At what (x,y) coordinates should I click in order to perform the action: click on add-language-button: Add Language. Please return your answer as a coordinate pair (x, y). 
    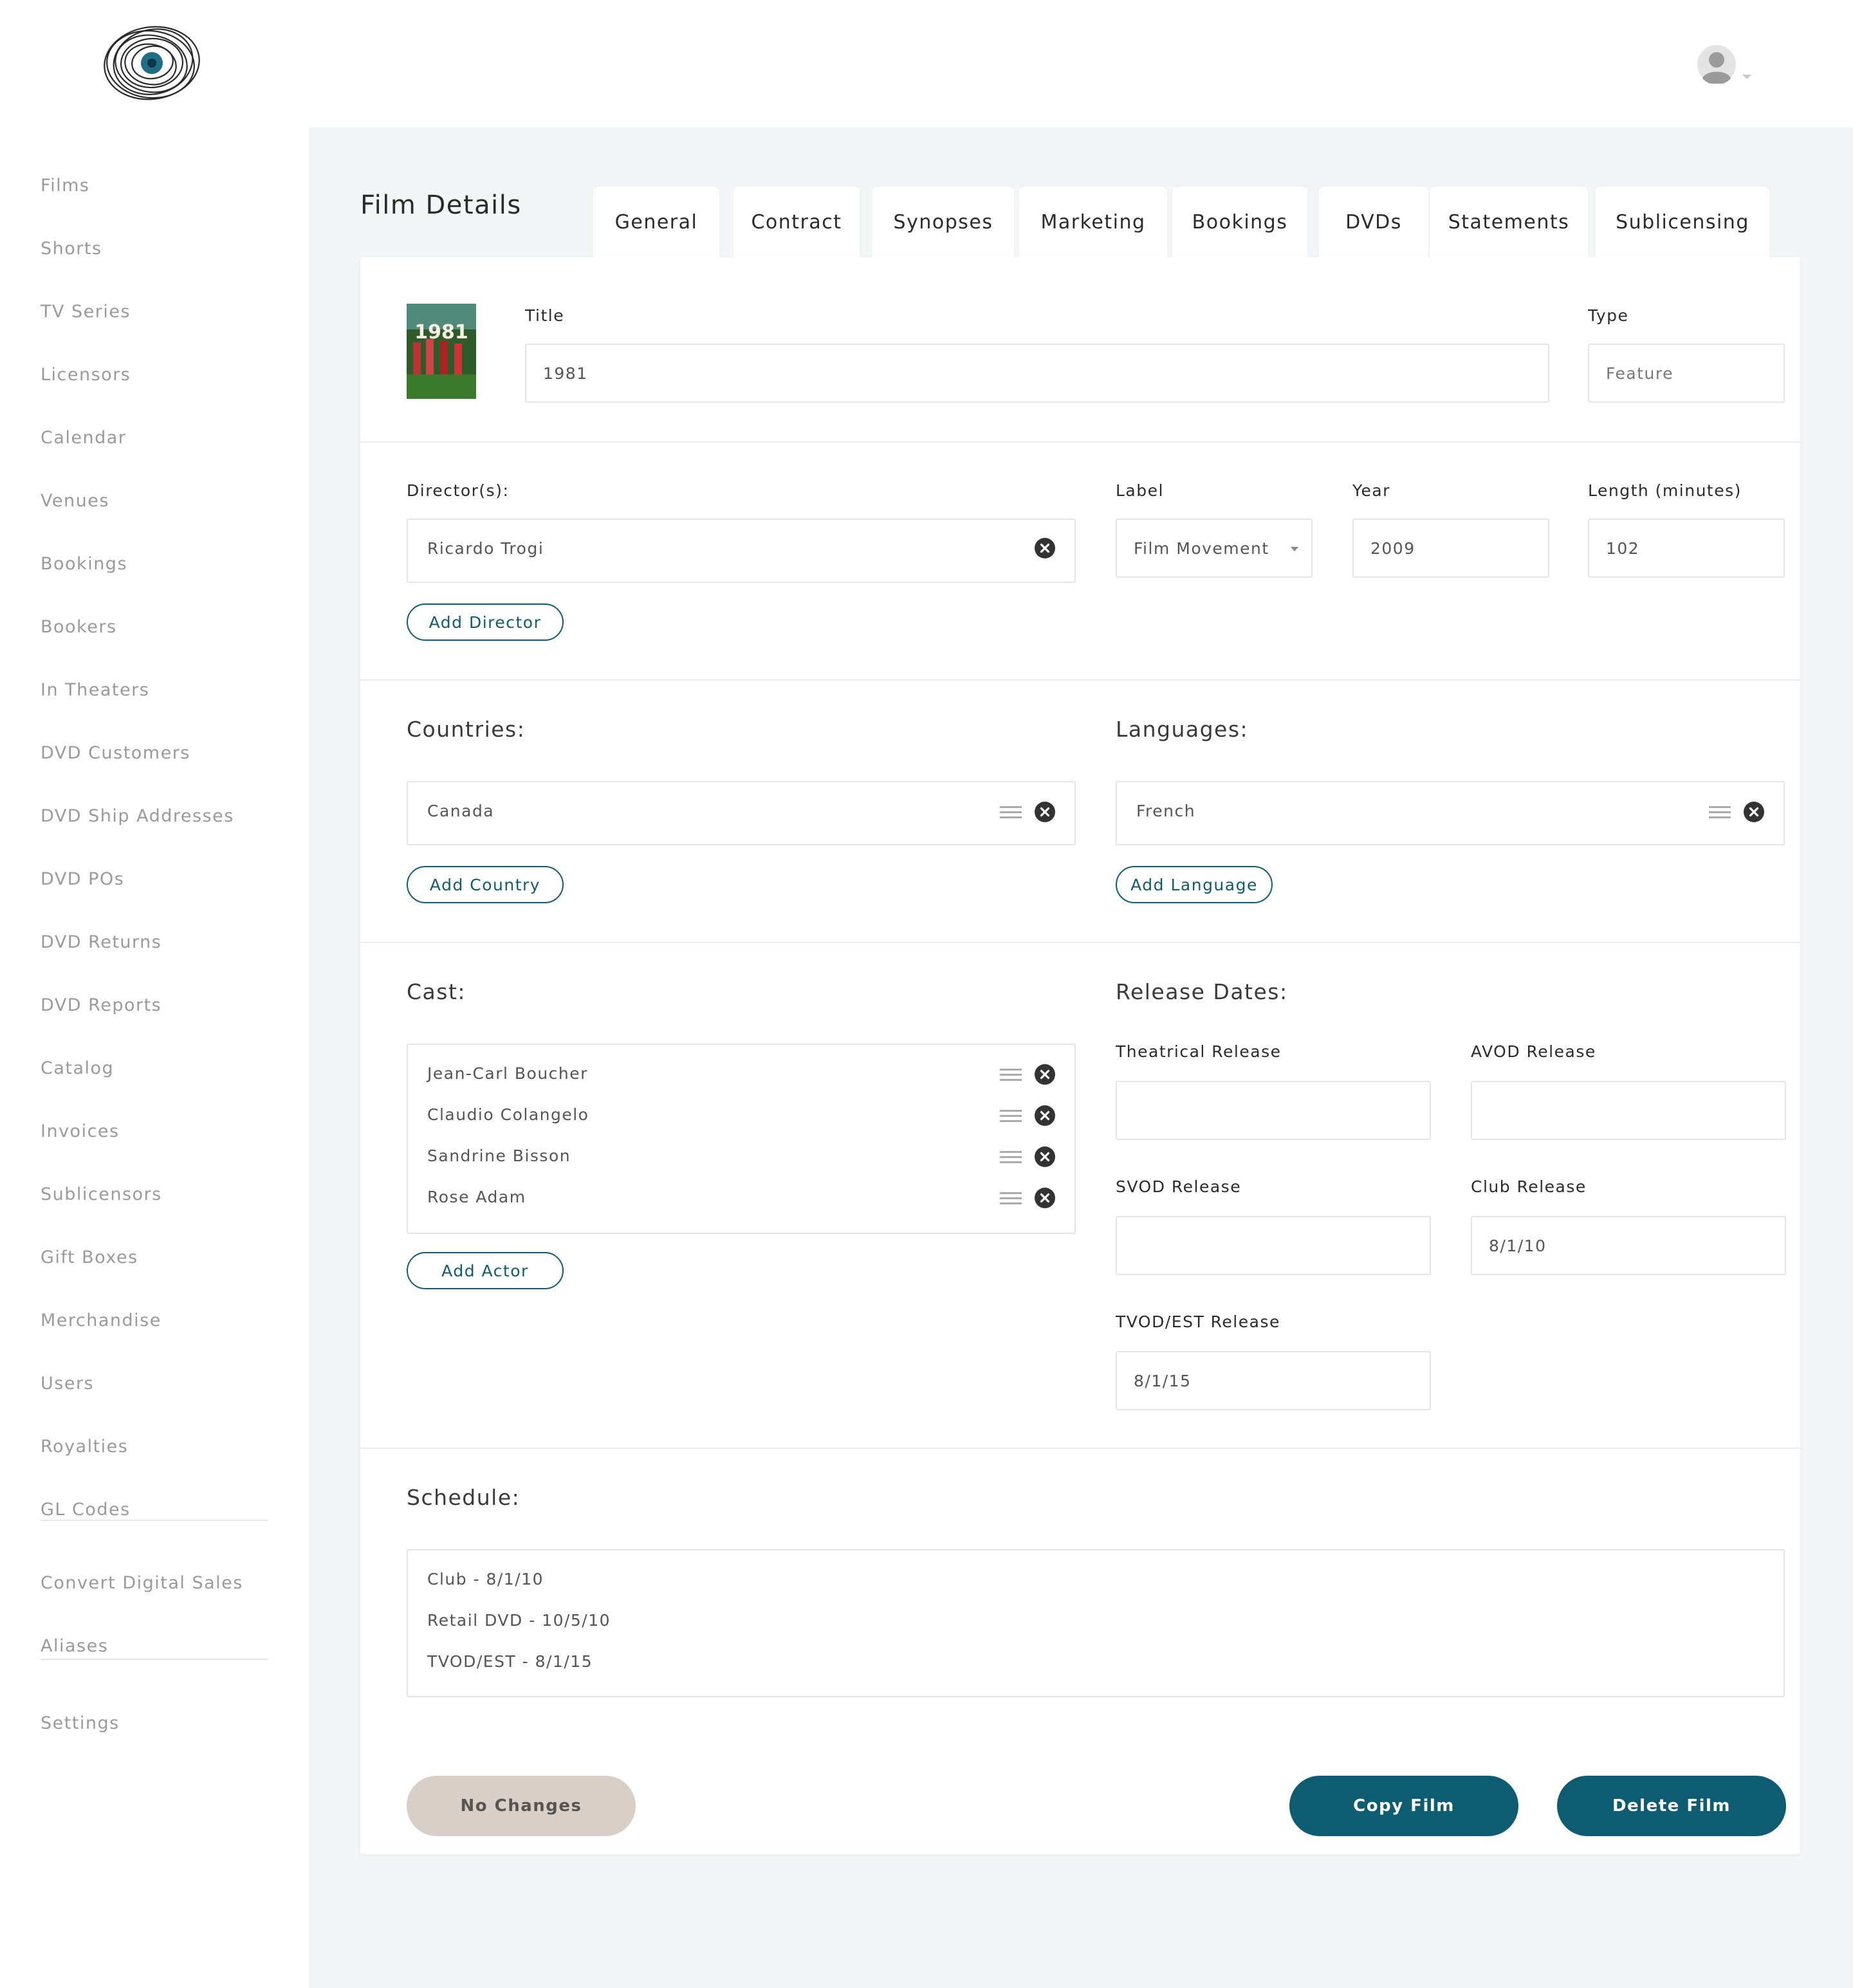
    Looking at the image, I should click on (1194, 885).